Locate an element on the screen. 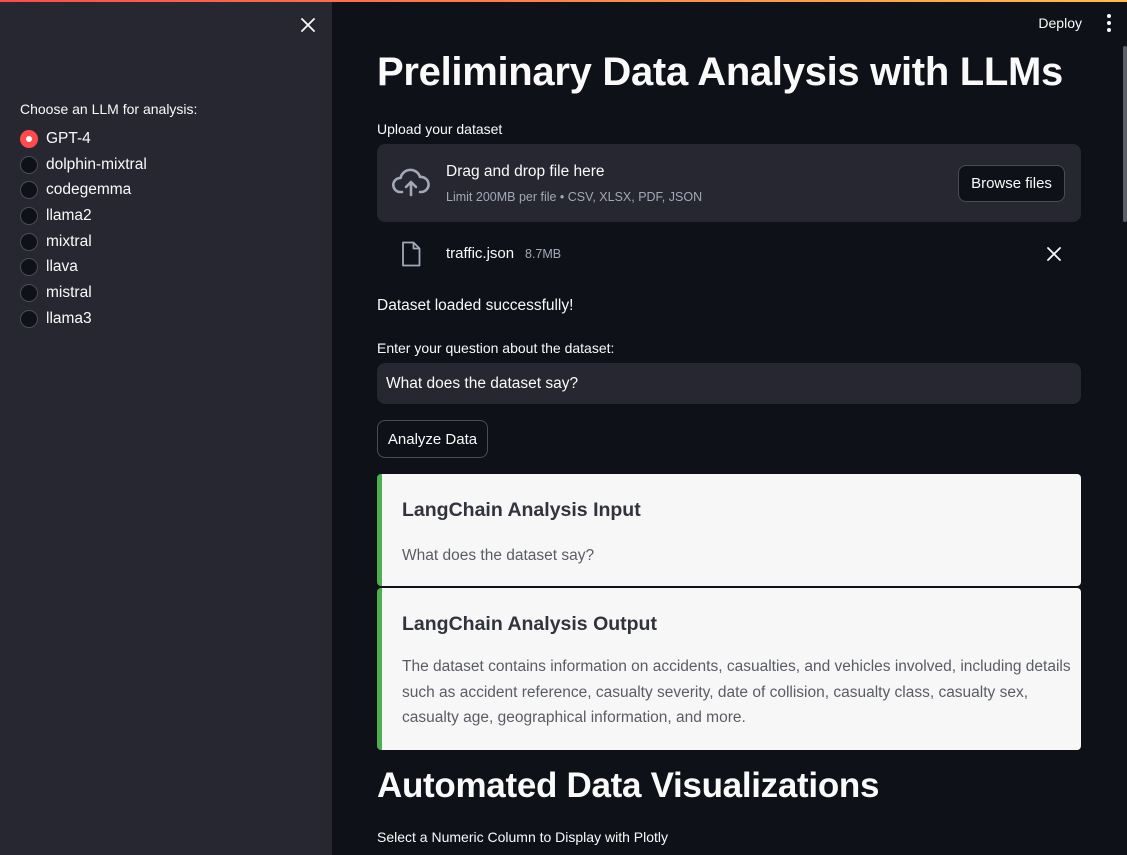 This screenshot has width=1127, height=855. uploaded-file-size: 8.7MB is located at coordinates (543, 254).